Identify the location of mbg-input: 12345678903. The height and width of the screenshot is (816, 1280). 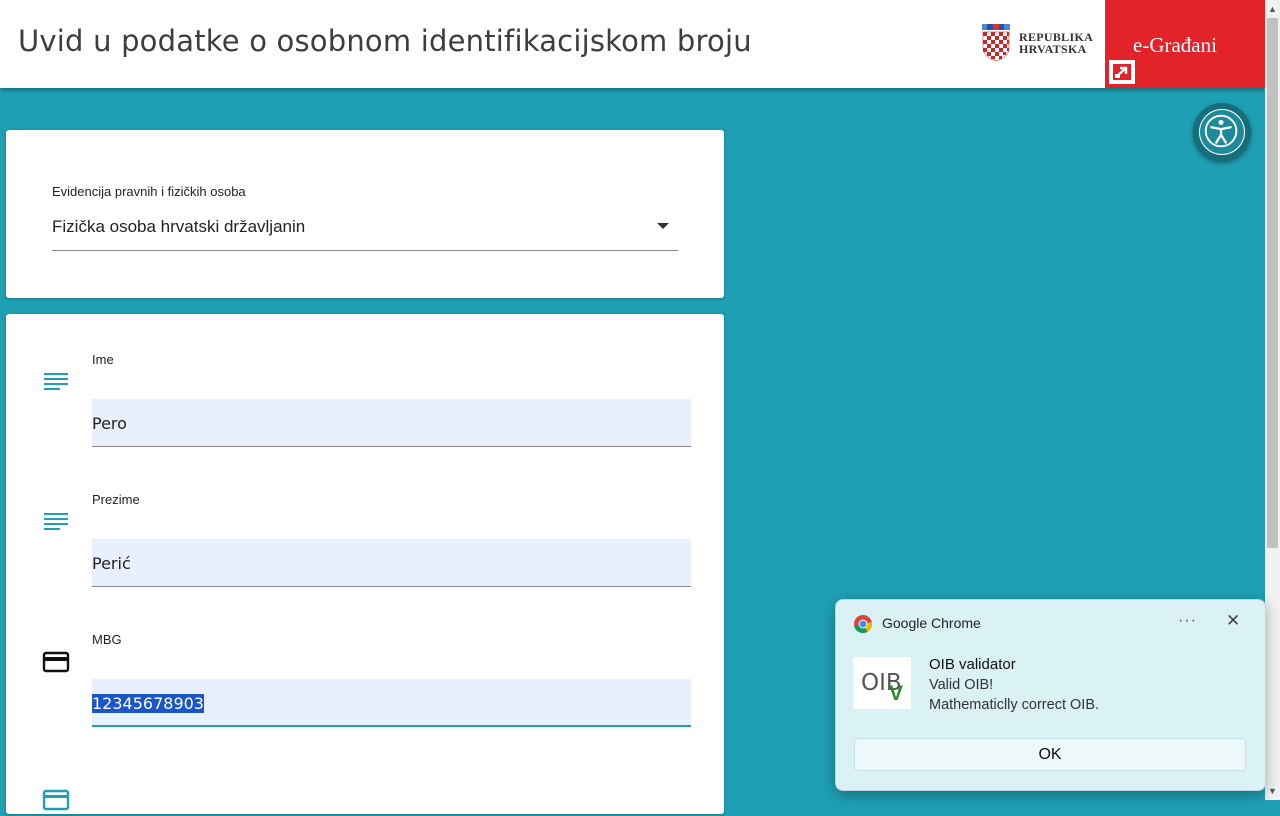
(391, 703).